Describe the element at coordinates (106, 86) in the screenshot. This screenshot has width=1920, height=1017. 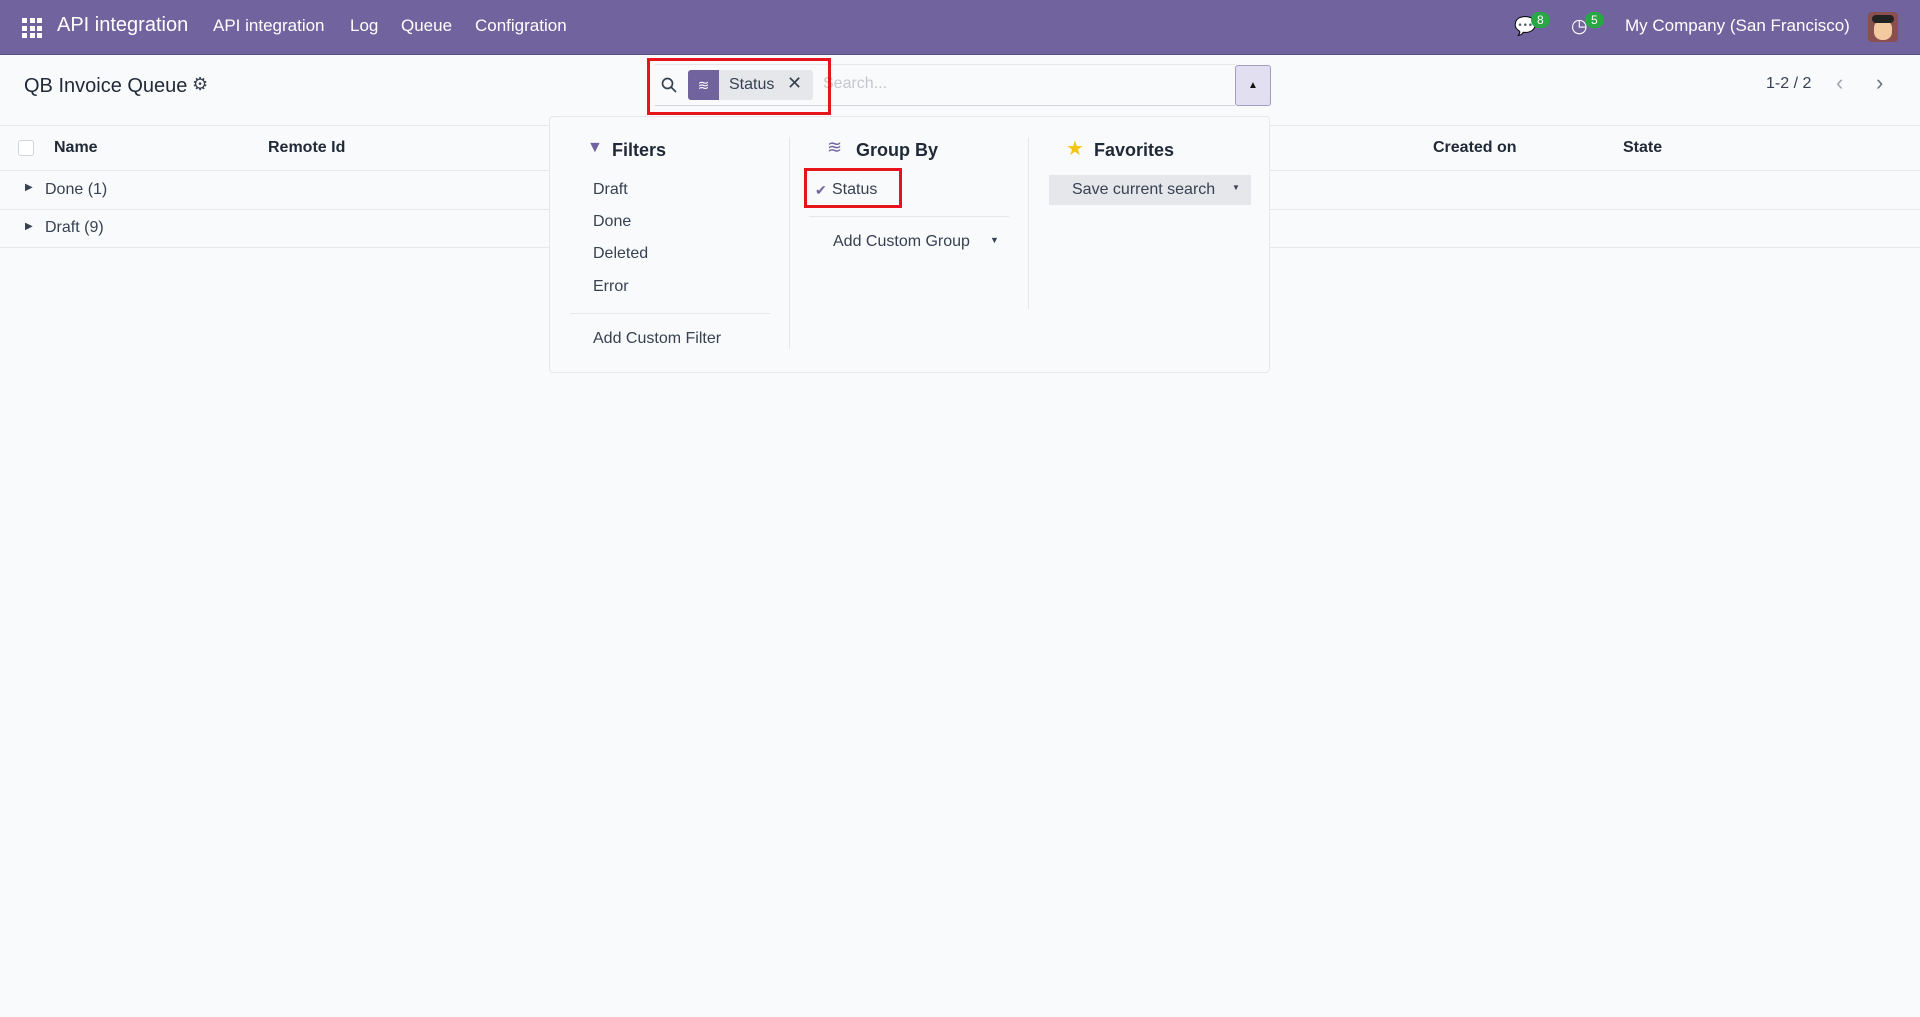
I see `page-title: QB Invoice Queue` at that location.